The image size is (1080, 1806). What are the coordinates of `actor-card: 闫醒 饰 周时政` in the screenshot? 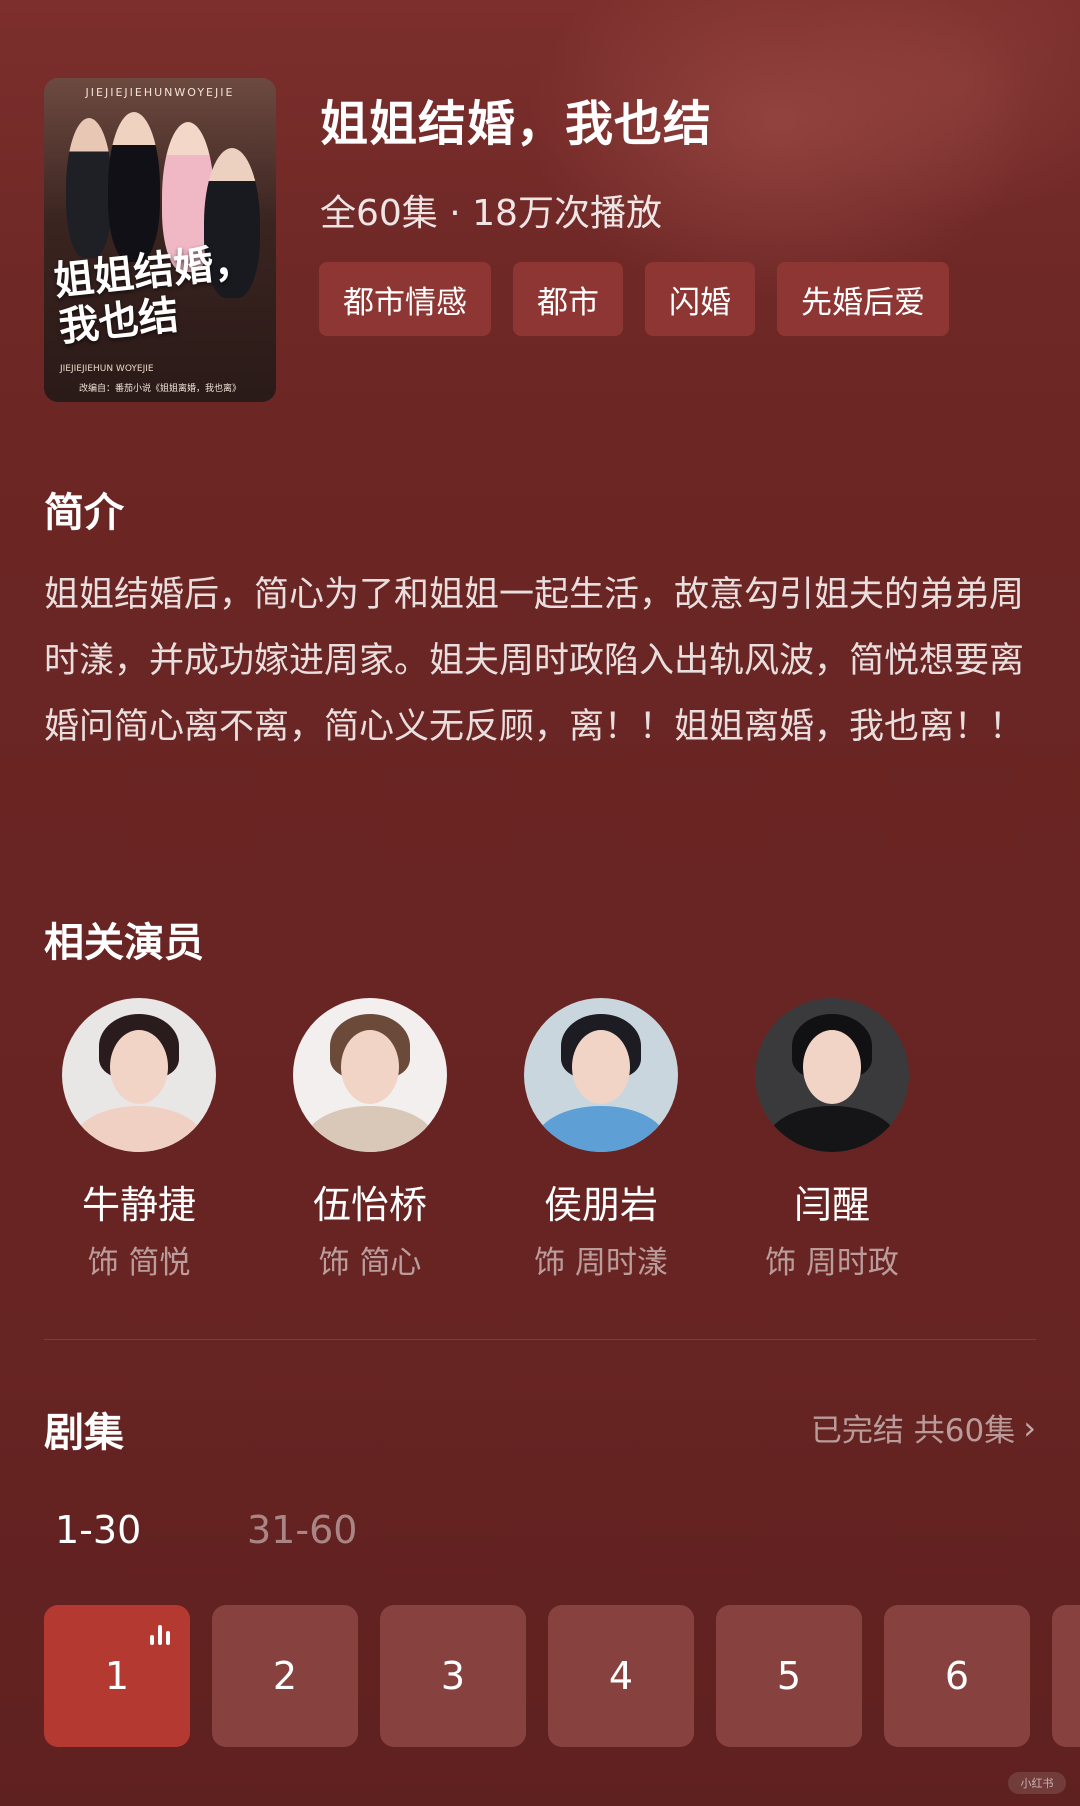 It's located at (832, 1140).